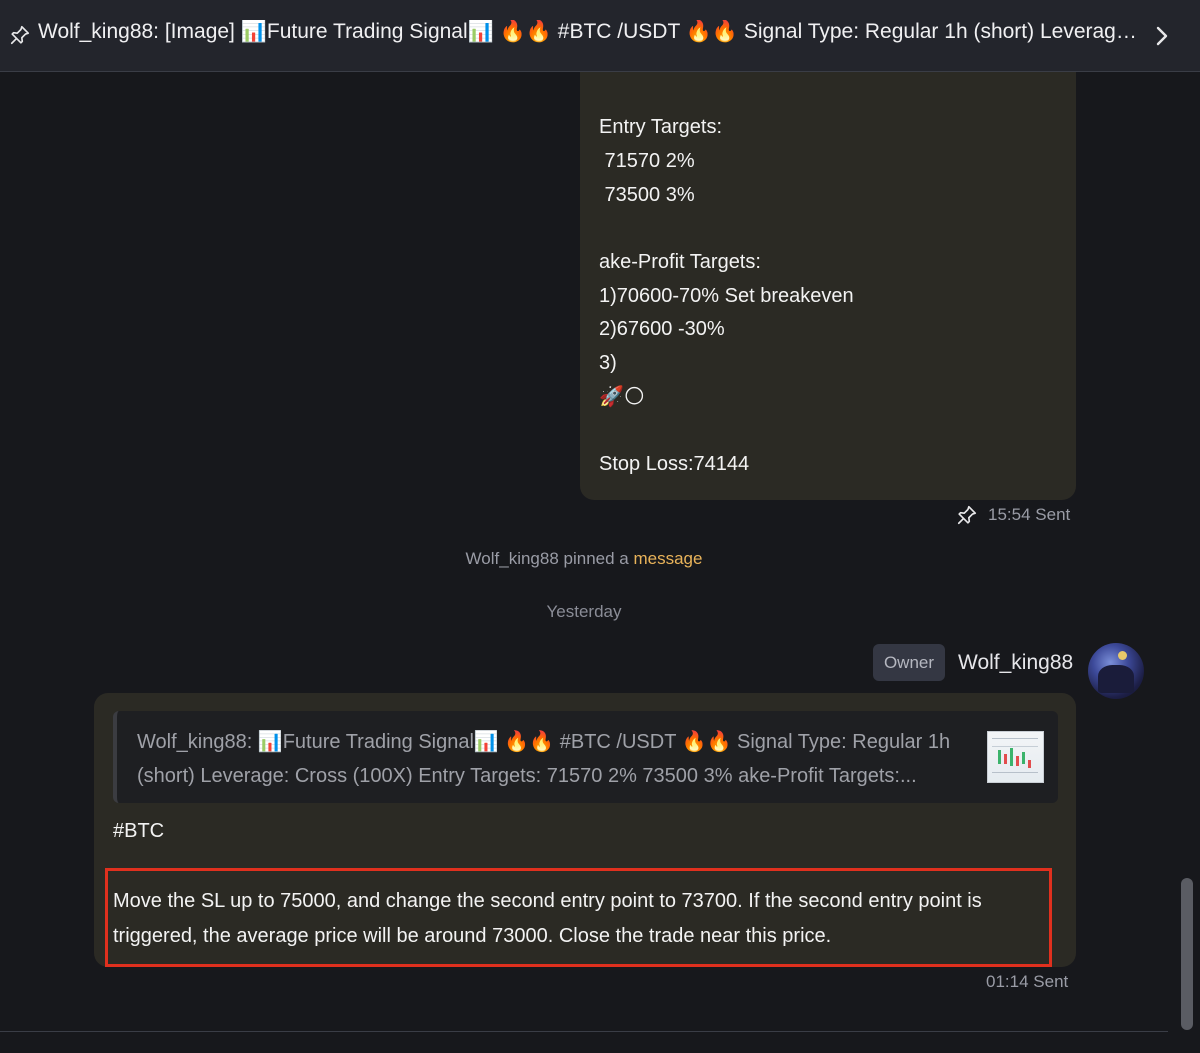  Describe the element at coordinates (680, 262) in the screenshot. I see `message-line: ake-Profit Targets:` at that location.